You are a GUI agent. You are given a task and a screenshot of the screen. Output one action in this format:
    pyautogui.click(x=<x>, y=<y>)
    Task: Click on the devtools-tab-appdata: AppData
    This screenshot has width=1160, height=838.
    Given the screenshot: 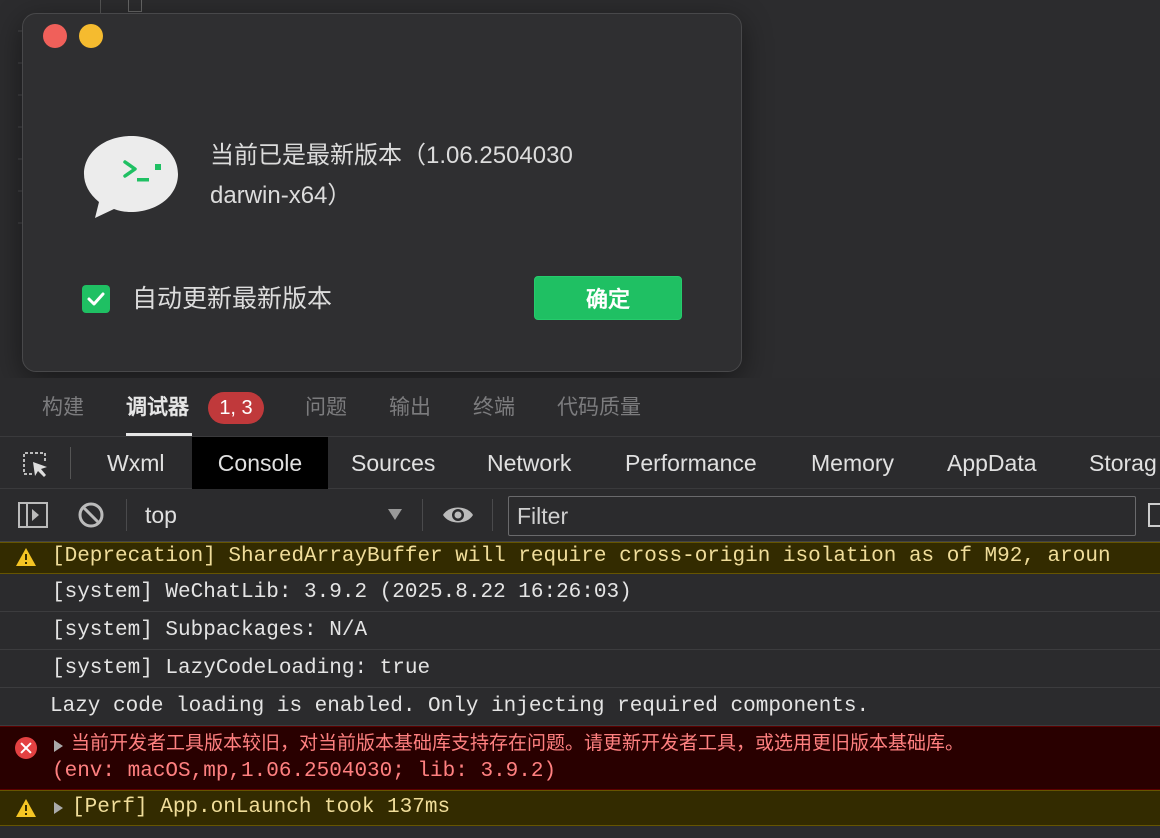 What is the action you would take?
    pyautogui.click(x=992, y=463)
    